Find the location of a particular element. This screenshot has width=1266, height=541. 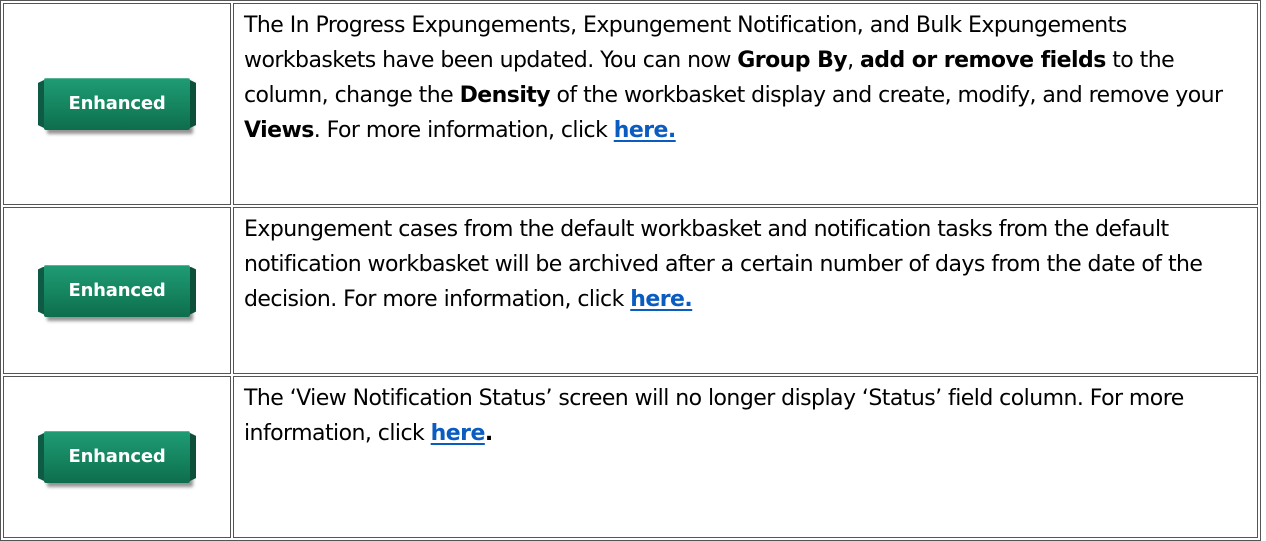

add-remove-fields-term: add or remove fields is located at coordinates (983, 60).